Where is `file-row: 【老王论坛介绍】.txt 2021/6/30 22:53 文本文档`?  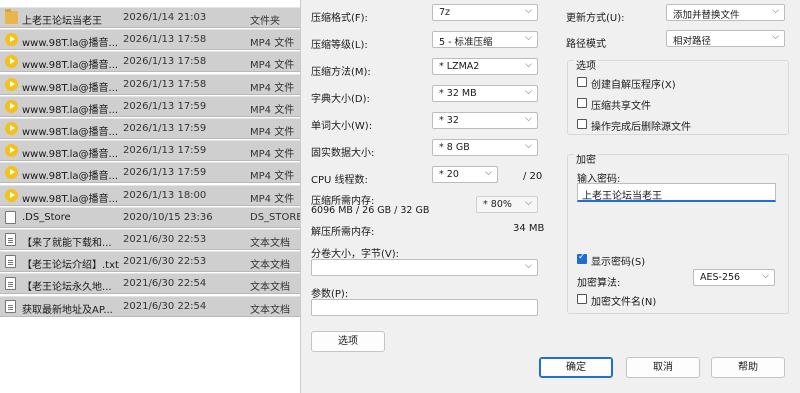 file-row: 【老王论坛介绍】.txt 2021/6/30 22:53 文本文档 is located at coordinates (150, 262).